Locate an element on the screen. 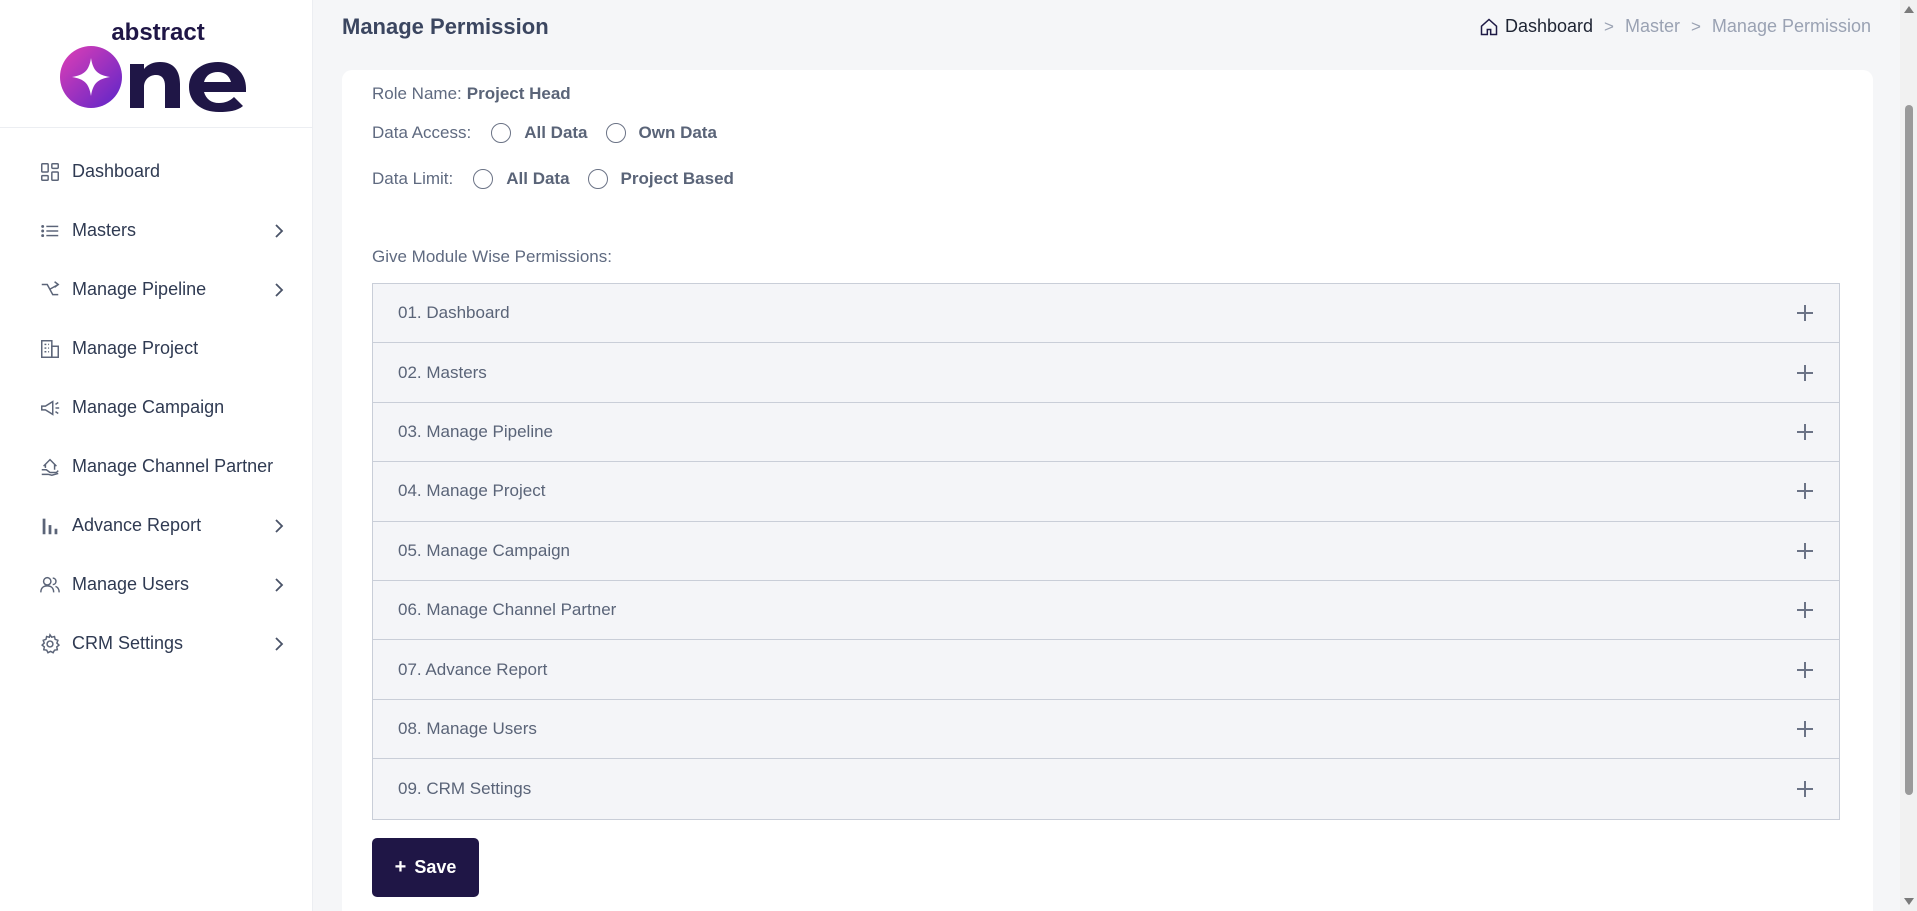 The height and width of the screenshot is (911, 1917). save-button: + Save is located at coordinates (425, 867).